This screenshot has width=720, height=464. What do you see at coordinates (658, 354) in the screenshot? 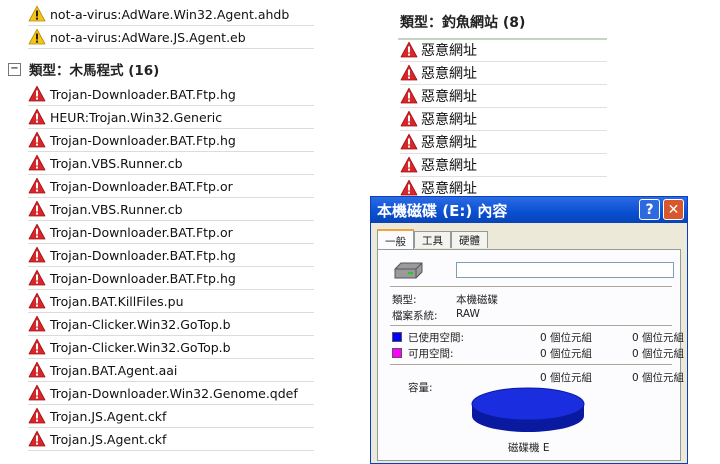
I see `free-space-size: 0 個位元組` at bounding box center [658, 354].